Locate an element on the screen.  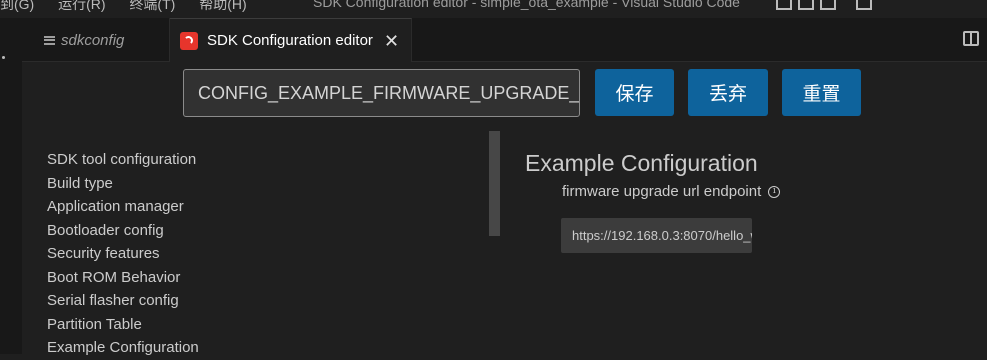
search-input: CONFIG_EXAMPLE_FIRMWARE_UPGRADE_URL is located at coordinates (381, 93).